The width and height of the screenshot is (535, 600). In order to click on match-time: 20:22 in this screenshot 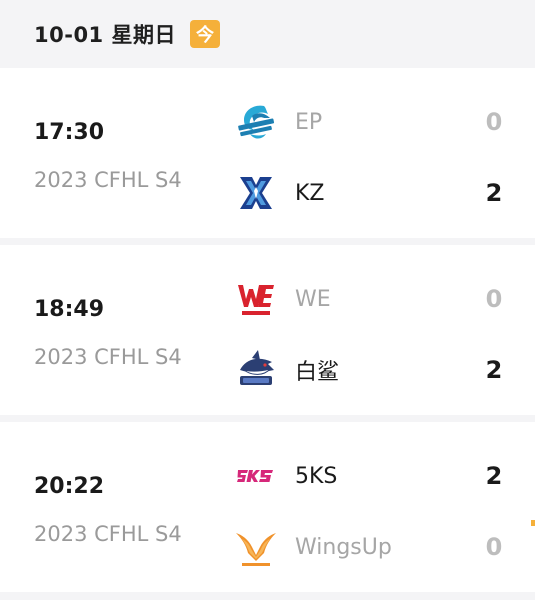, I will do `click(69, 486)`.